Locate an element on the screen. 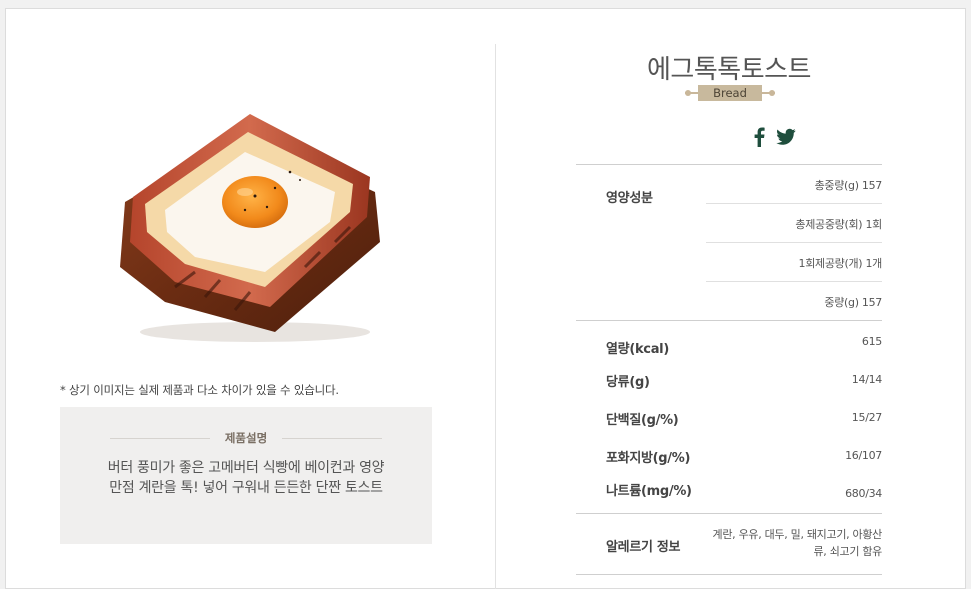  allergy-line-2: 류, 쇠고기 함유 is located at coordinates (847, 551).